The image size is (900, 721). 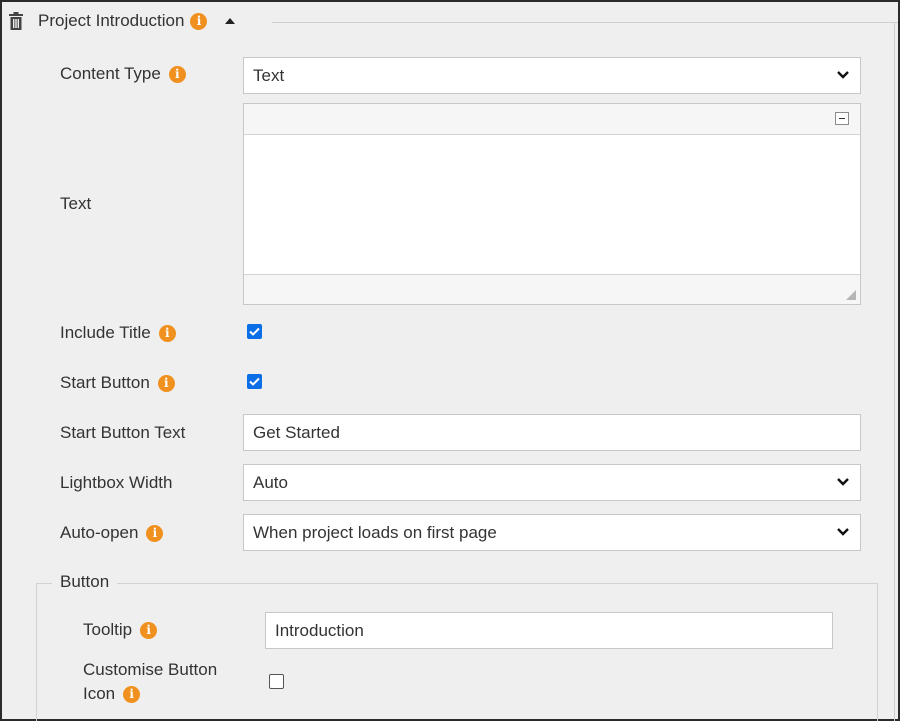 What do you see at coordinates (276, 681) in the screenshot?
I see `customise-icon-checkbox` at bounding box center [276, 681].